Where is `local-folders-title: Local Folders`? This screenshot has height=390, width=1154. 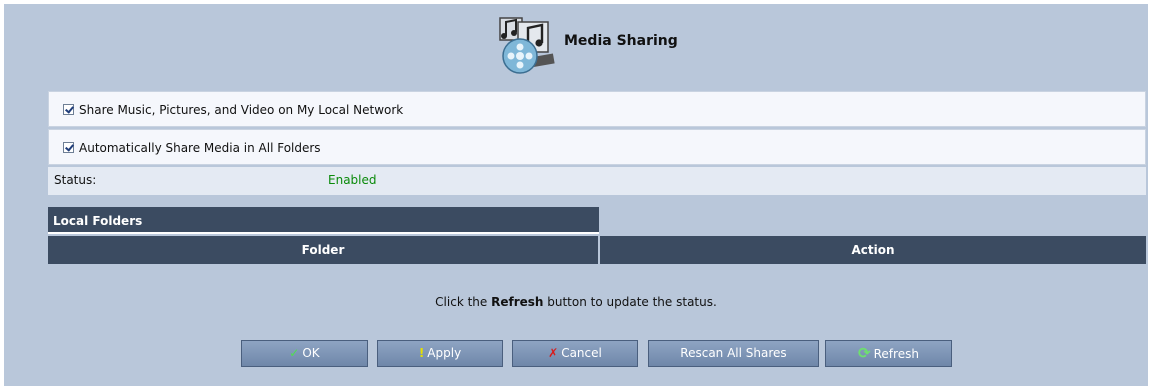 local-folders-title: Local Folders is located at coordinates (323, 220).